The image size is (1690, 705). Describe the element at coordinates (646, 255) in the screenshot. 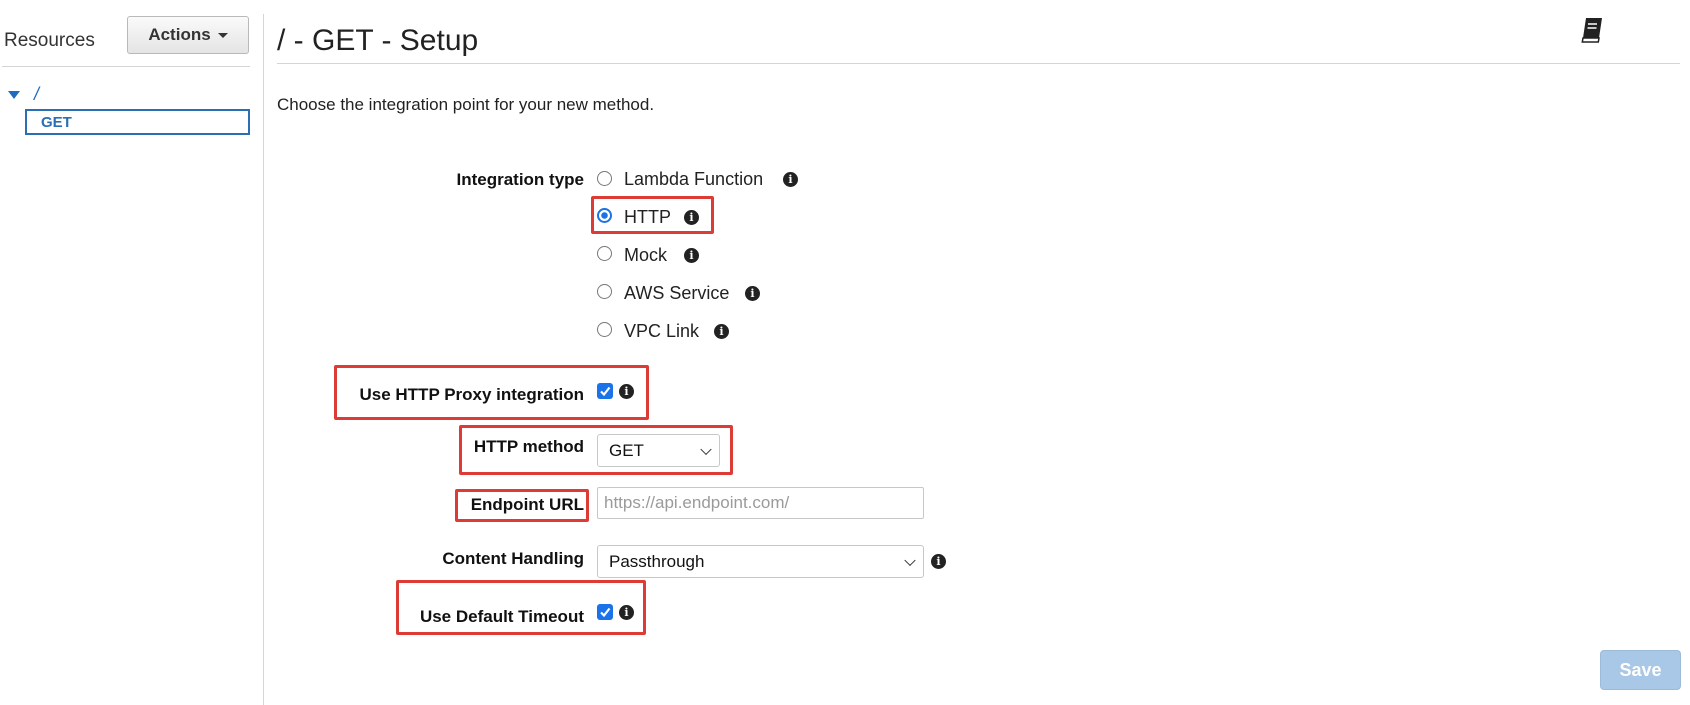

I see `option-mock-label: Mock` at that location.